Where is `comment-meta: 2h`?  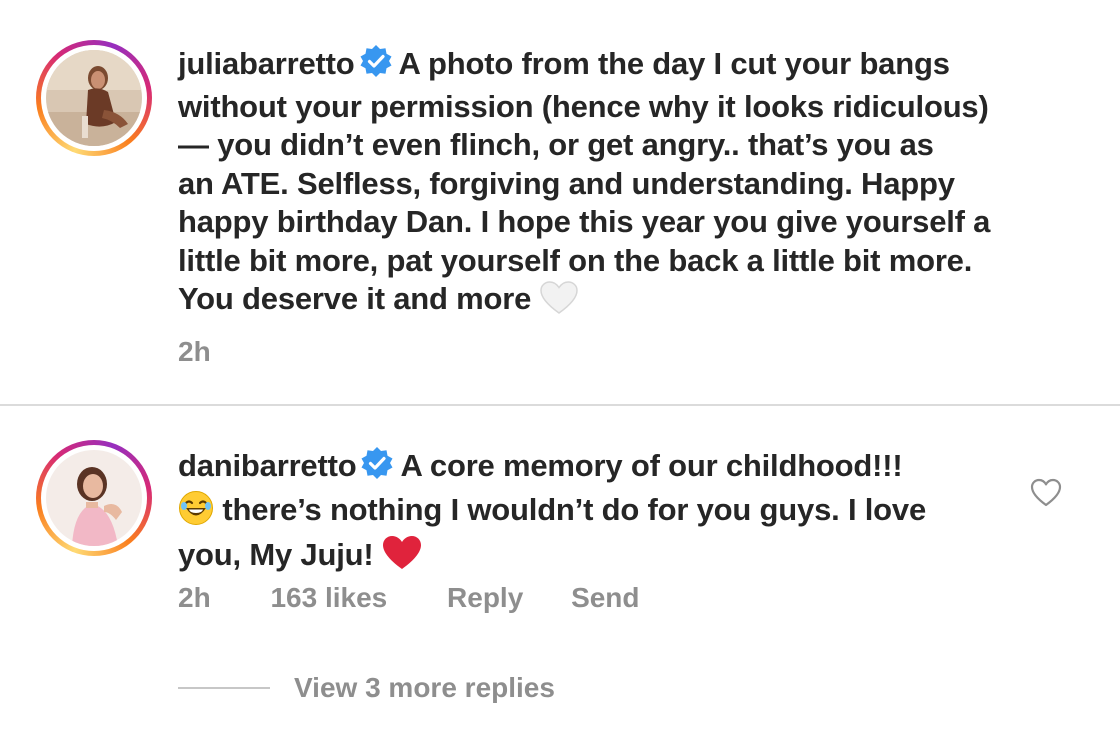
comment-meta: 2h is located at coordinates (194, 352).